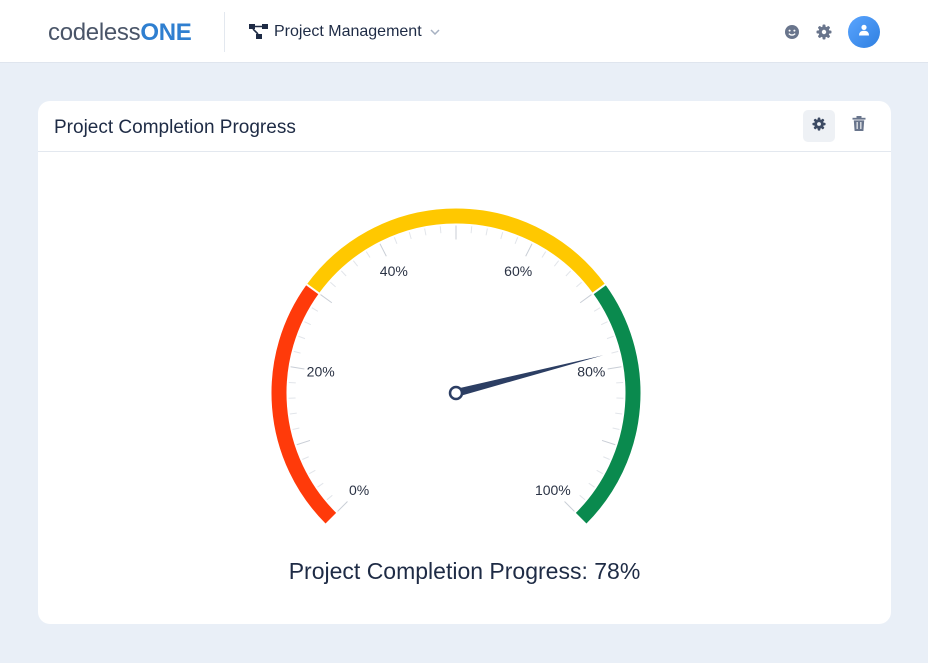 The image size is (928, 663). Describe the element at coordinates (456, 393) in the screenshot. I see `gauge-needle-hub` at that location.